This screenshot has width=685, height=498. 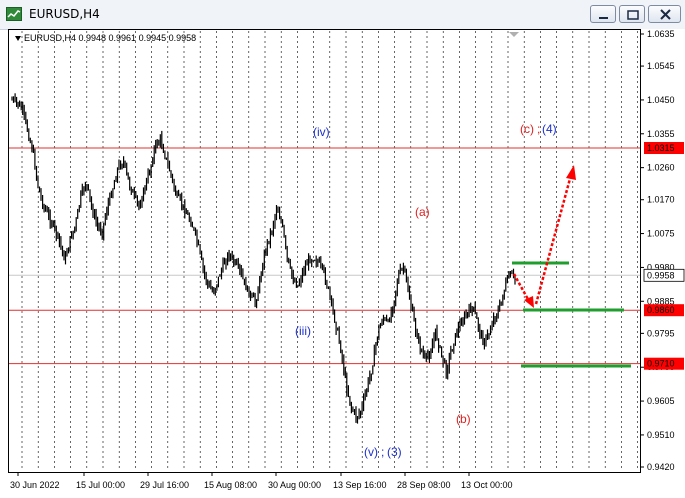 I want to click on wave-label-semicolon-c4: ;, so click(x=538, y=129).